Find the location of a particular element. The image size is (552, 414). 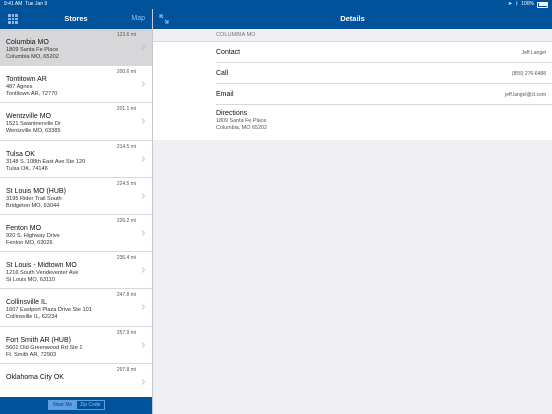

store-city: Bridgeton MO, 63044 is located at coordinates (33, 205).